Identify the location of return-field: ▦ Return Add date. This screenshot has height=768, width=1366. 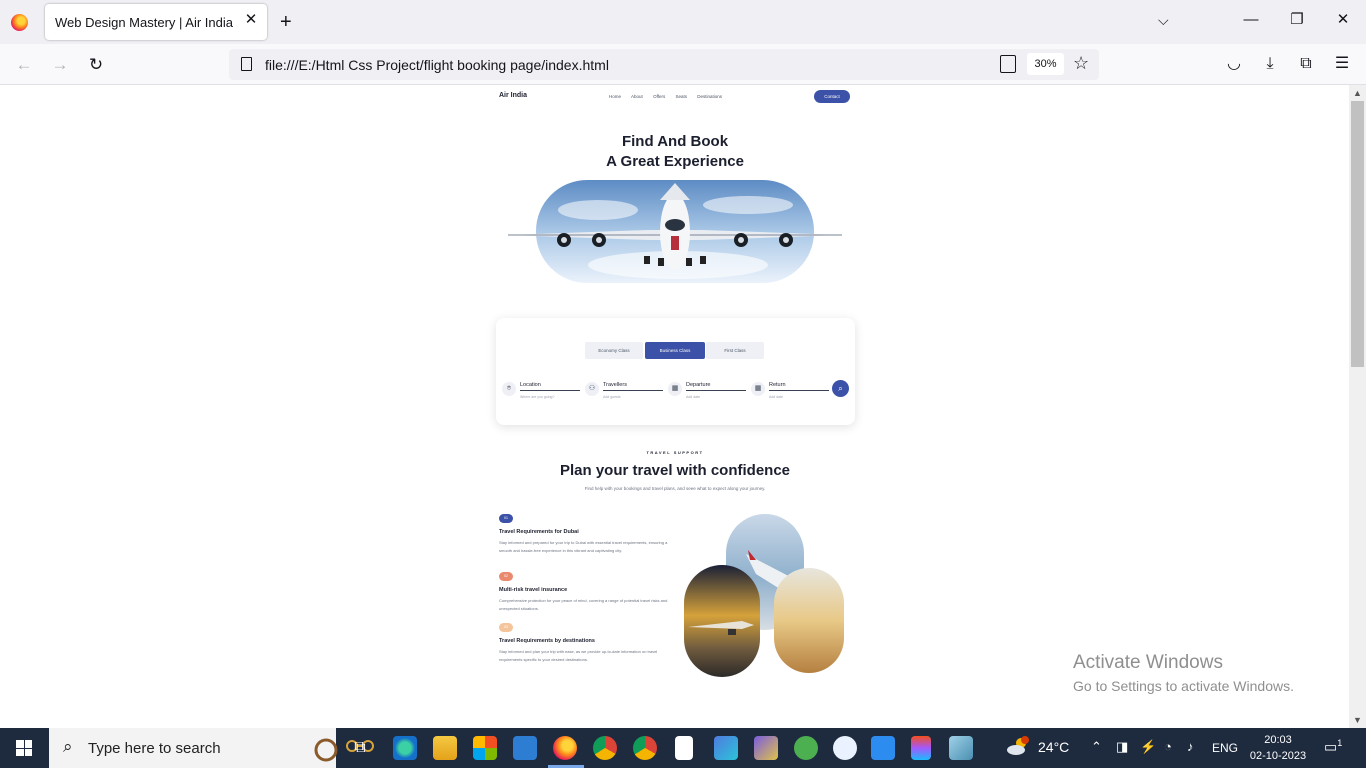
(788, 392).